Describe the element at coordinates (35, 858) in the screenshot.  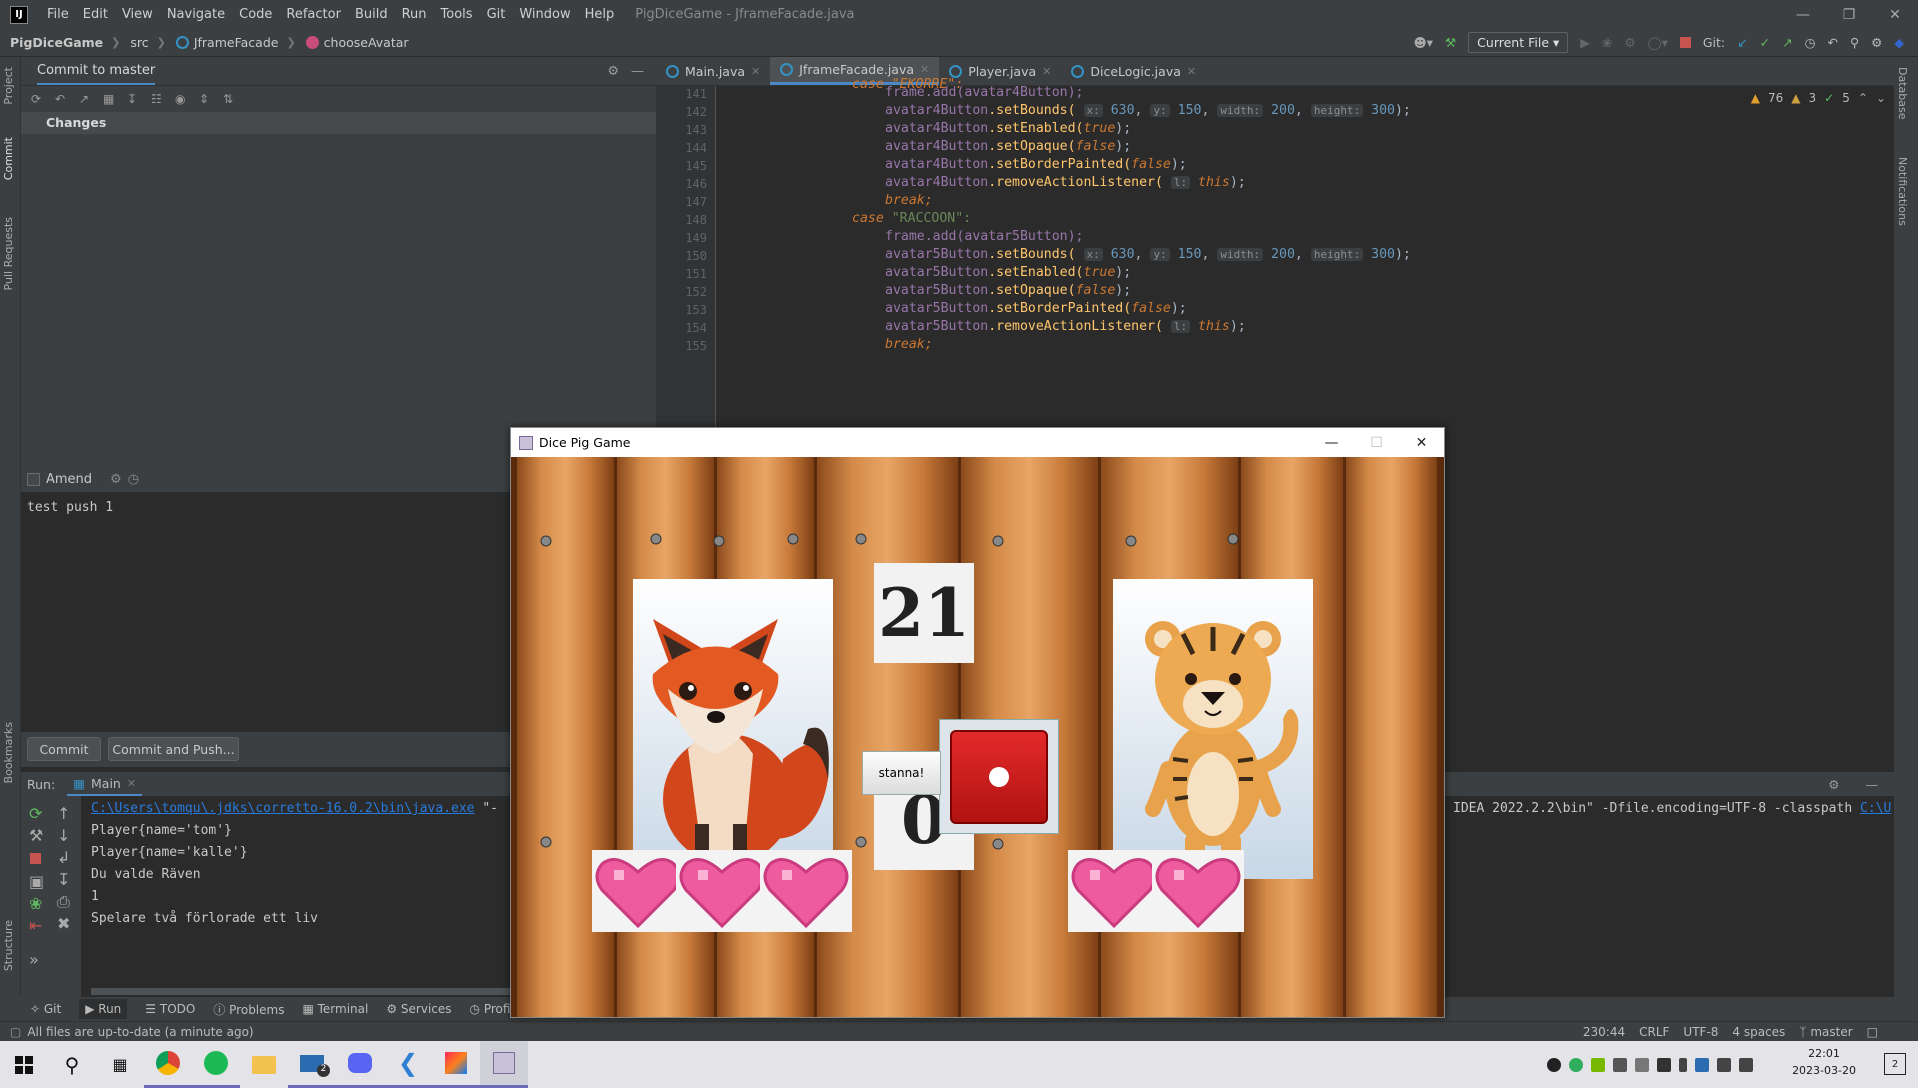
I see `stop-icon` at that location.